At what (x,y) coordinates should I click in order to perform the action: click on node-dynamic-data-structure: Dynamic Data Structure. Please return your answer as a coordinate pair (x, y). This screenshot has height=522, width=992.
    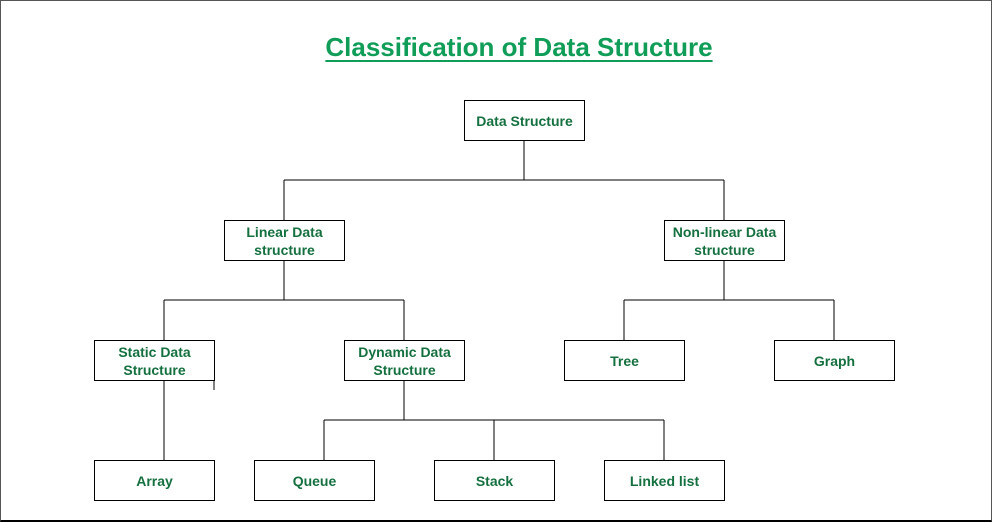
    Looking at the image, I should click on (404, 360).